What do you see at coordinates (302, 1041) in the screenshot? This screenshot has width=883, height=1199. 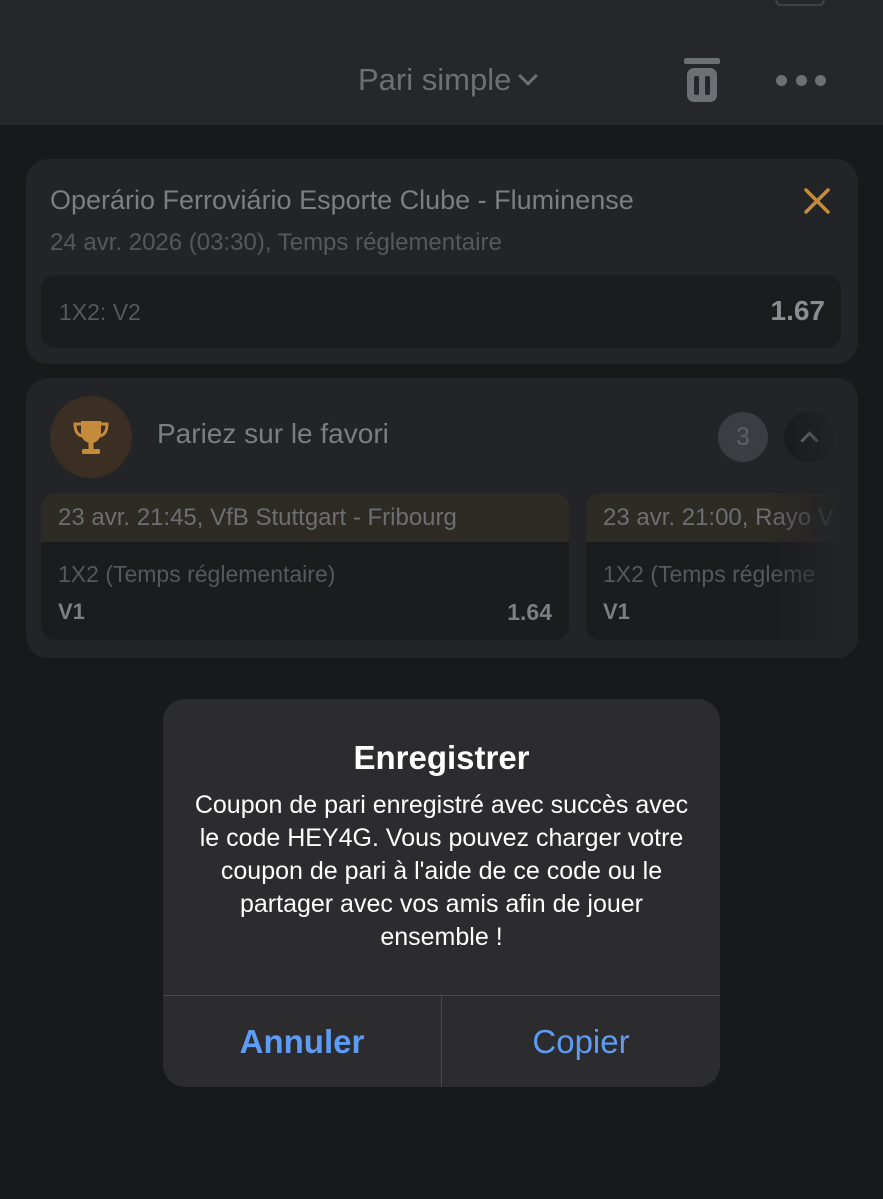 I see `cancel-button: Annuler` at bounding box center [302, 1041].